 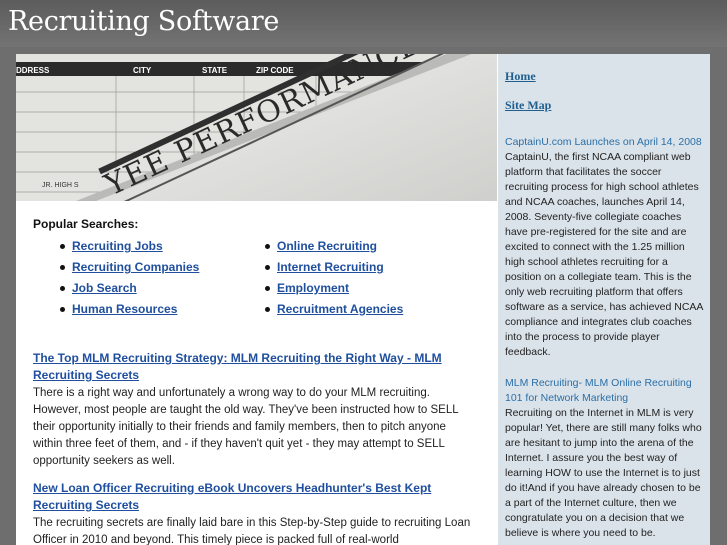 I want to click on form-header-1: DDRESS, so click(x=33, y=70).